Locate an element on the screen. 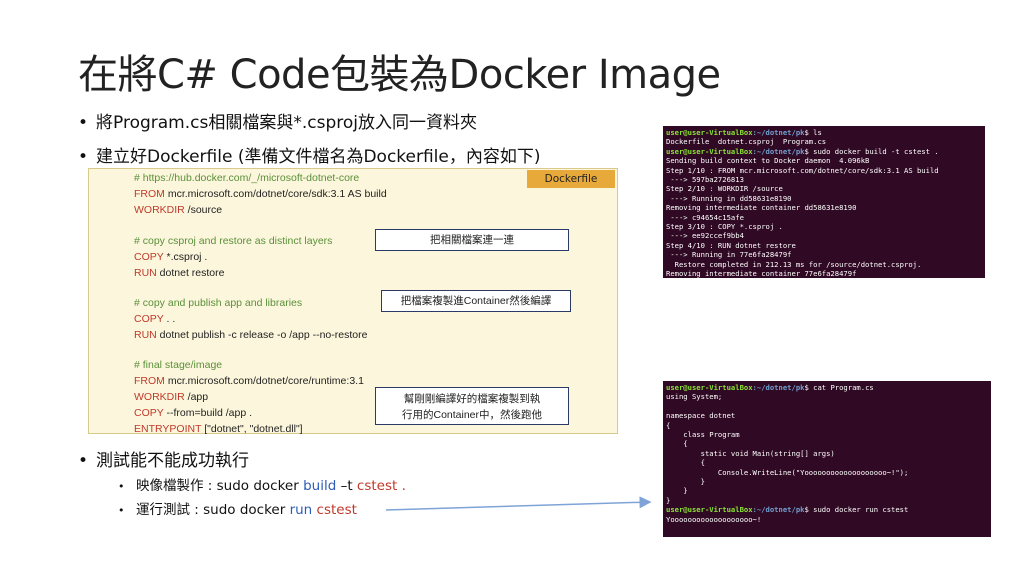 The image size is (1024, 576). arrow-to-terminal is located at coordinates (518, 503).